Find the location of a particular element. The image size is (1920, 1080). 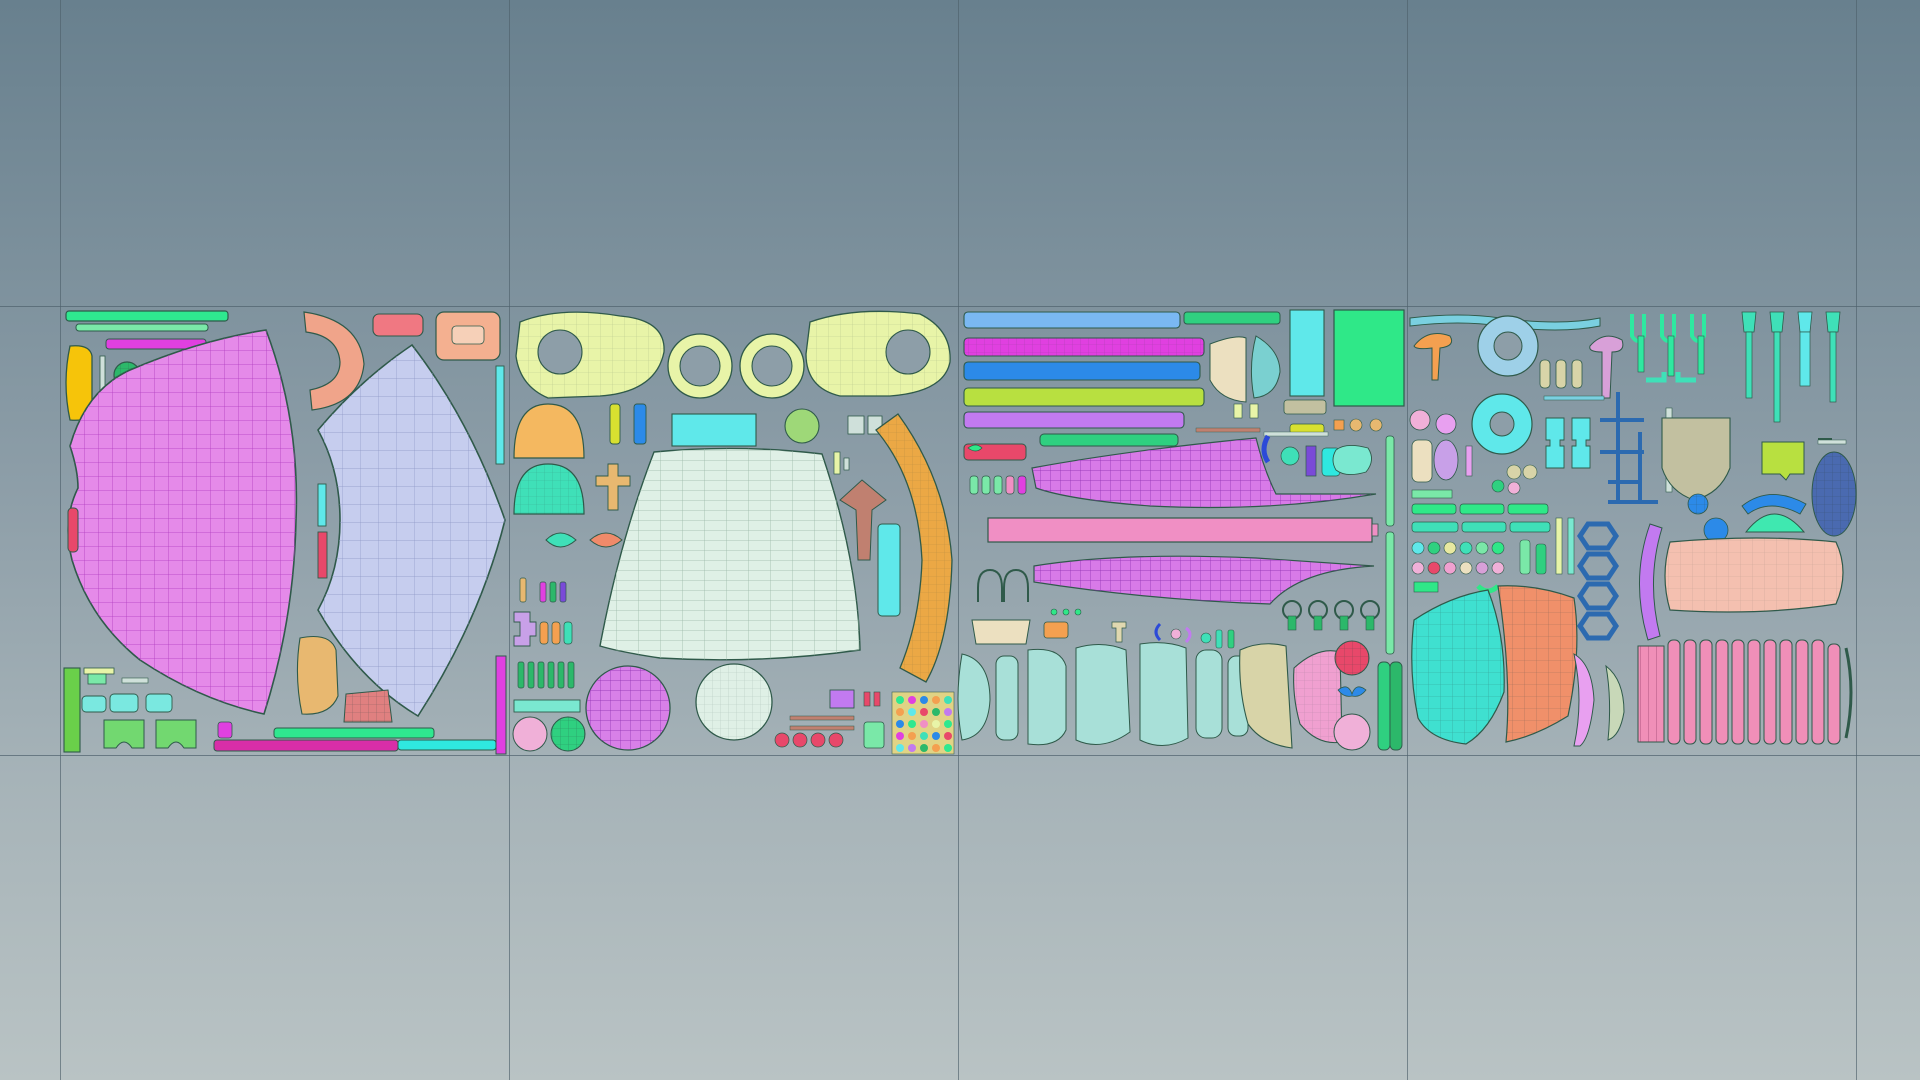

uv-shell-green-column is located at coordinates (1384, 706).